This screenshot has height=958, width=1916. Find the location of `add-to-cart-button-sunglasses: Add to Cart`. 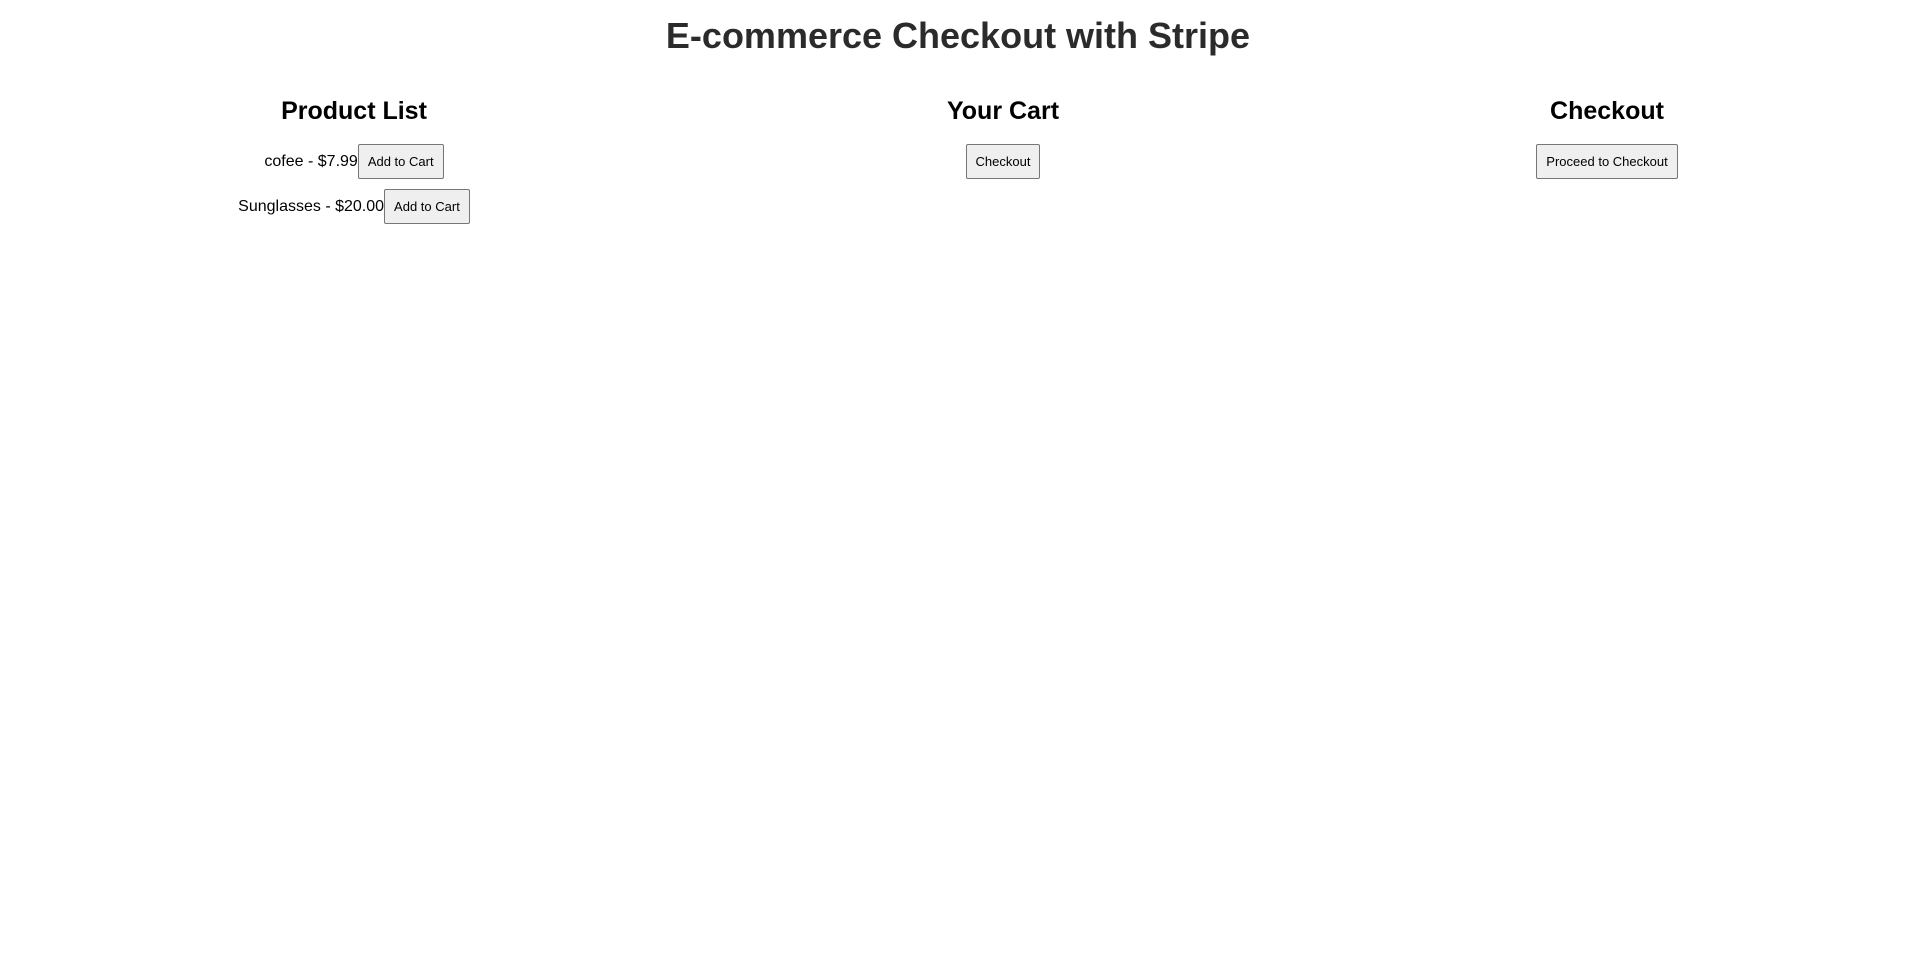

add-to-cart-button-sunglasses: Add to Cart is located at coordinates (427, 206).